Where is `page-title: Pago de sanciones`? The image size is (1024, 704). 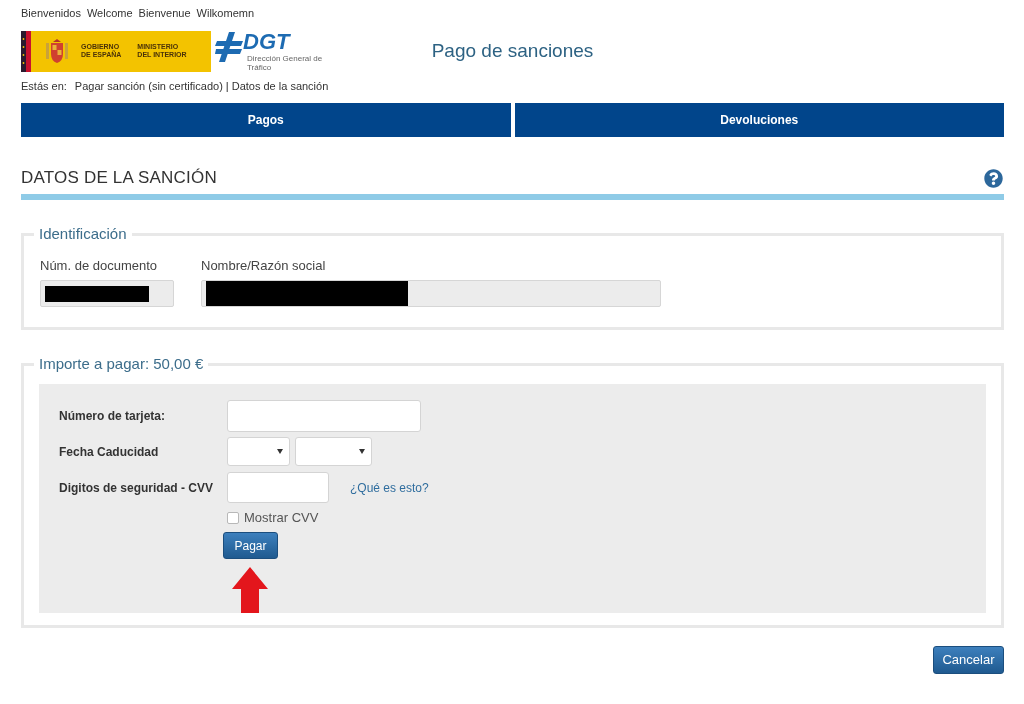
page-title: Pago de sanciones is located at coordinates (512, 50).